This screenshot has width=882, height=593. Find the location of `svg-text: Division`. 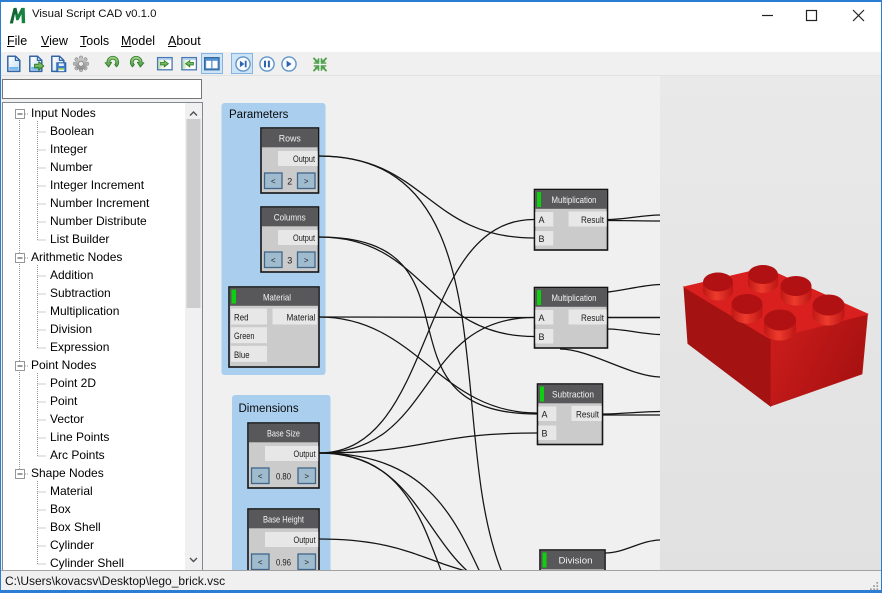

svg-text: Division is located at coordinates (576, 561).